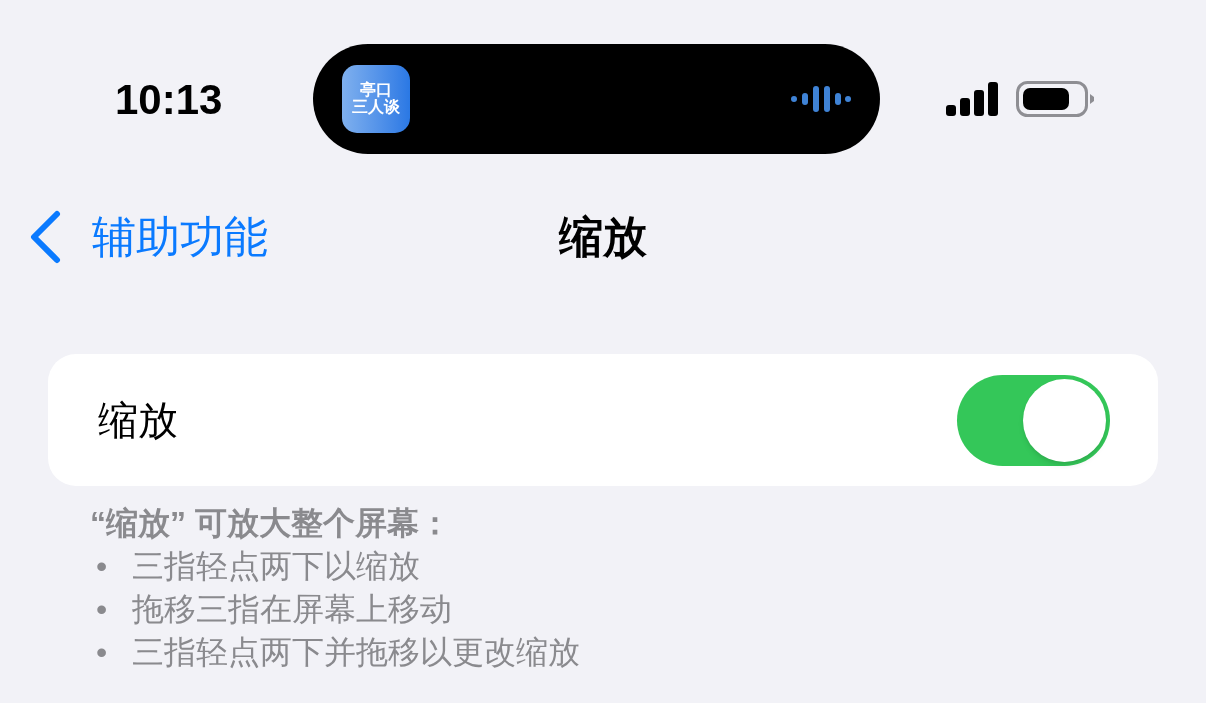 The width and height of the screenshot is (1206, 703). What do you see at coordinates (134, 237) in the screenshot?
I see `back-button: 辅助功能` at bounding box center [134, 237].